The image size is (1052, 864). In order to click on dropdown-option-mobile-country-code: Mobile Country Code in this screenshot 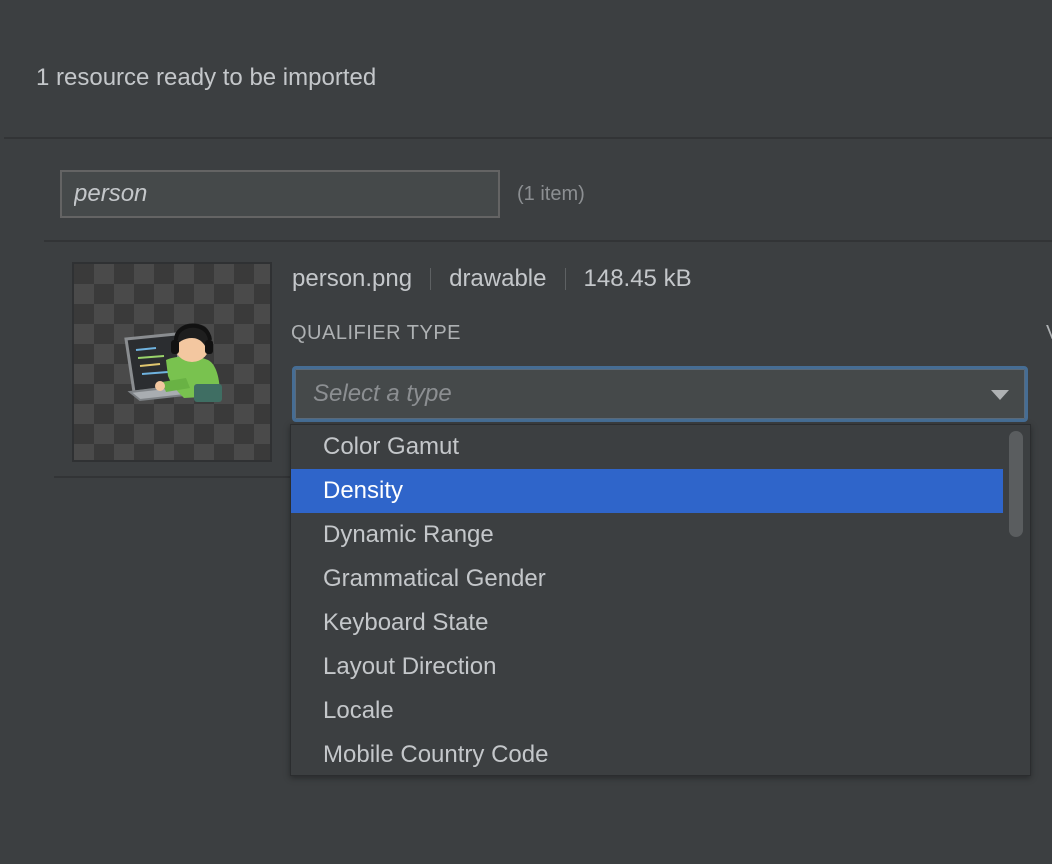, I will do `click(647, 754)`.